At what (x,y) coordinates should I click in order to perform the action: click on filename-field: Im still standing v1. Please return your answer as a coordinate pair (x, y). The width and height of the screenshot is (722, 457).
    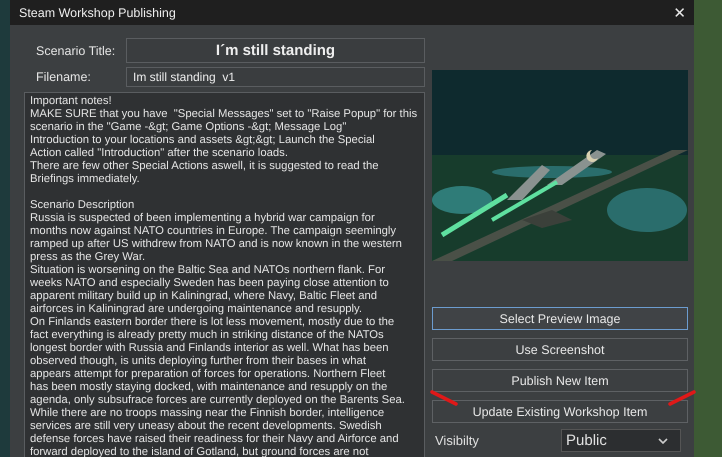
    Looking at the image, I should click on (275, 77).